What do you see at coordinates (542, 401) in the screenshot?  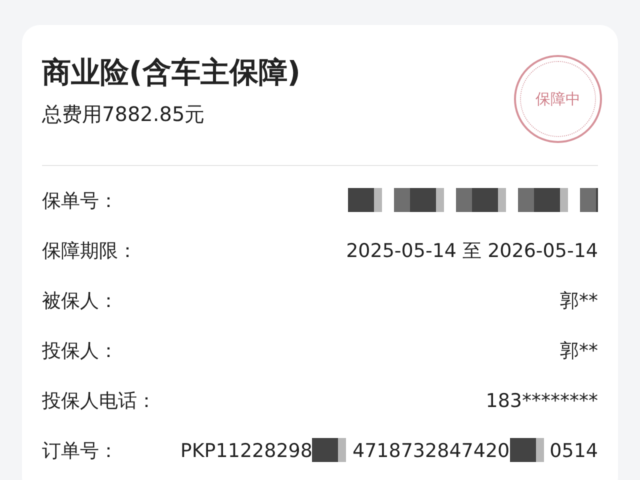 I see `row-value: 183********` at bounding box center [542, 401].